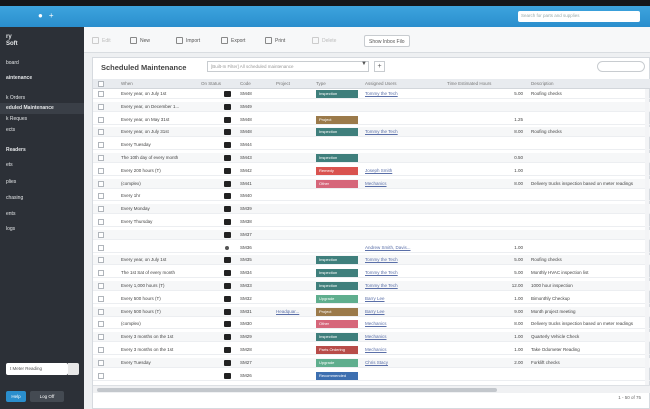 This screenshot has height=409, width=650. What do you see at coordinates (404, 363) in the screenshot?
I see `cell-assigned: Chris Stacy` at bounding box center [404, 363].